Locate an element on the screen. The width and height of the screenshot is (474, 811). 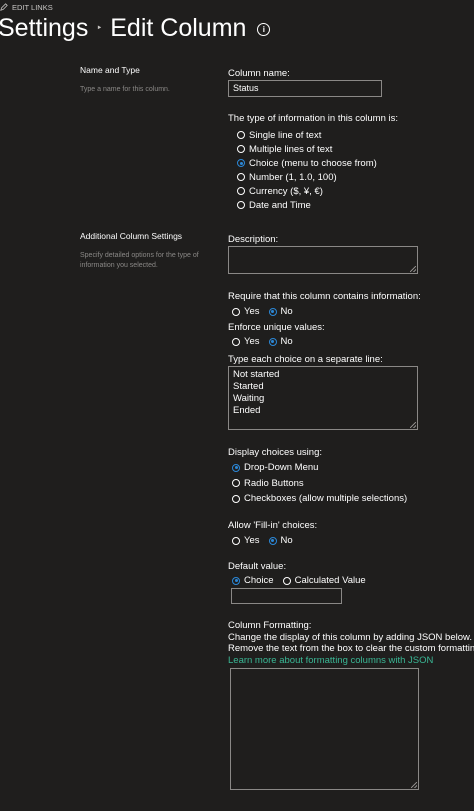
display-label: Display choices using: is located at coordinates (275, 452).